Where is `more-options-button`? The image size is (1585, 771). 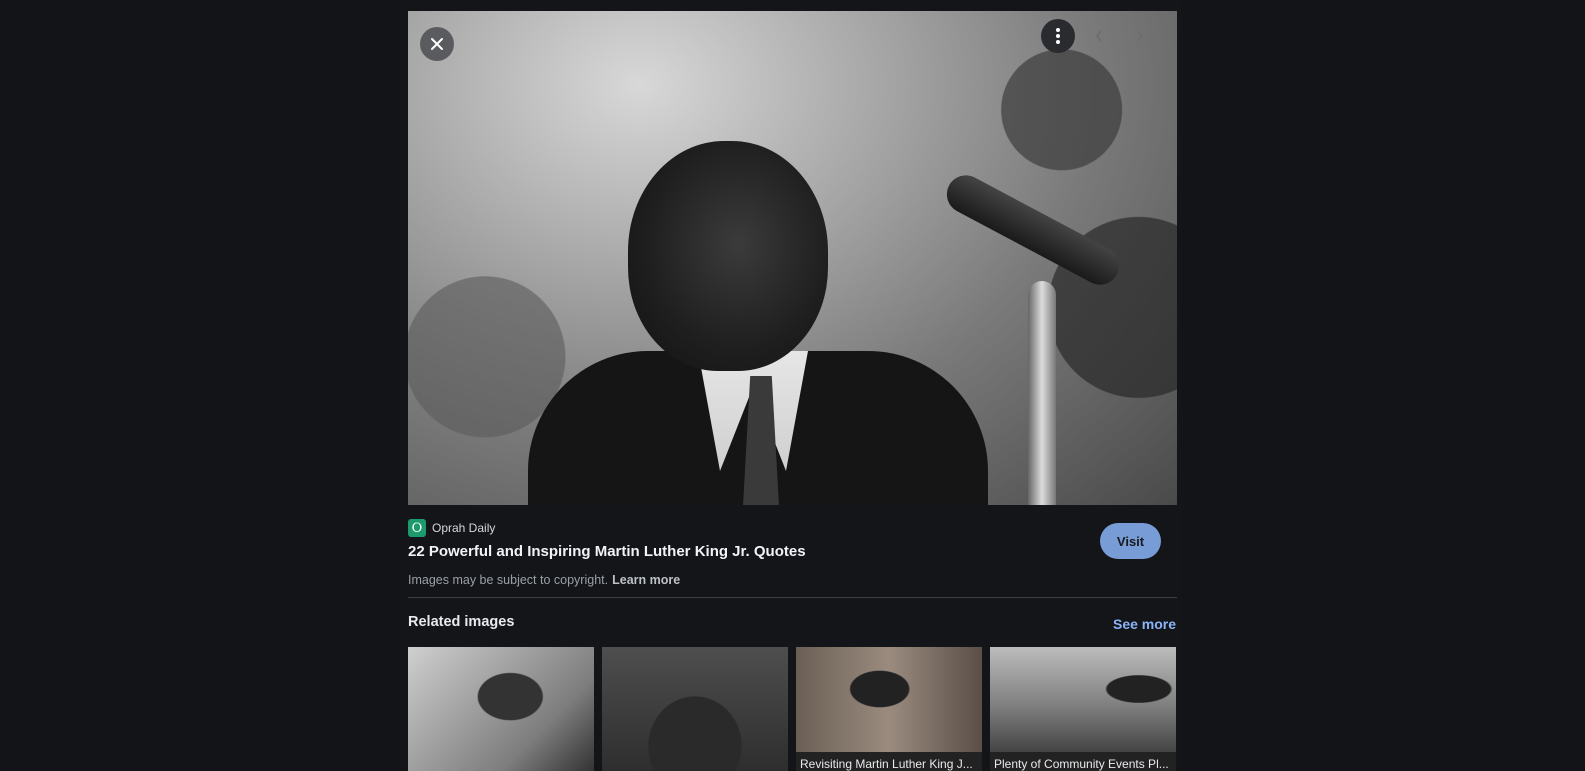 more-options-button is located at coordinates (1058, 36).